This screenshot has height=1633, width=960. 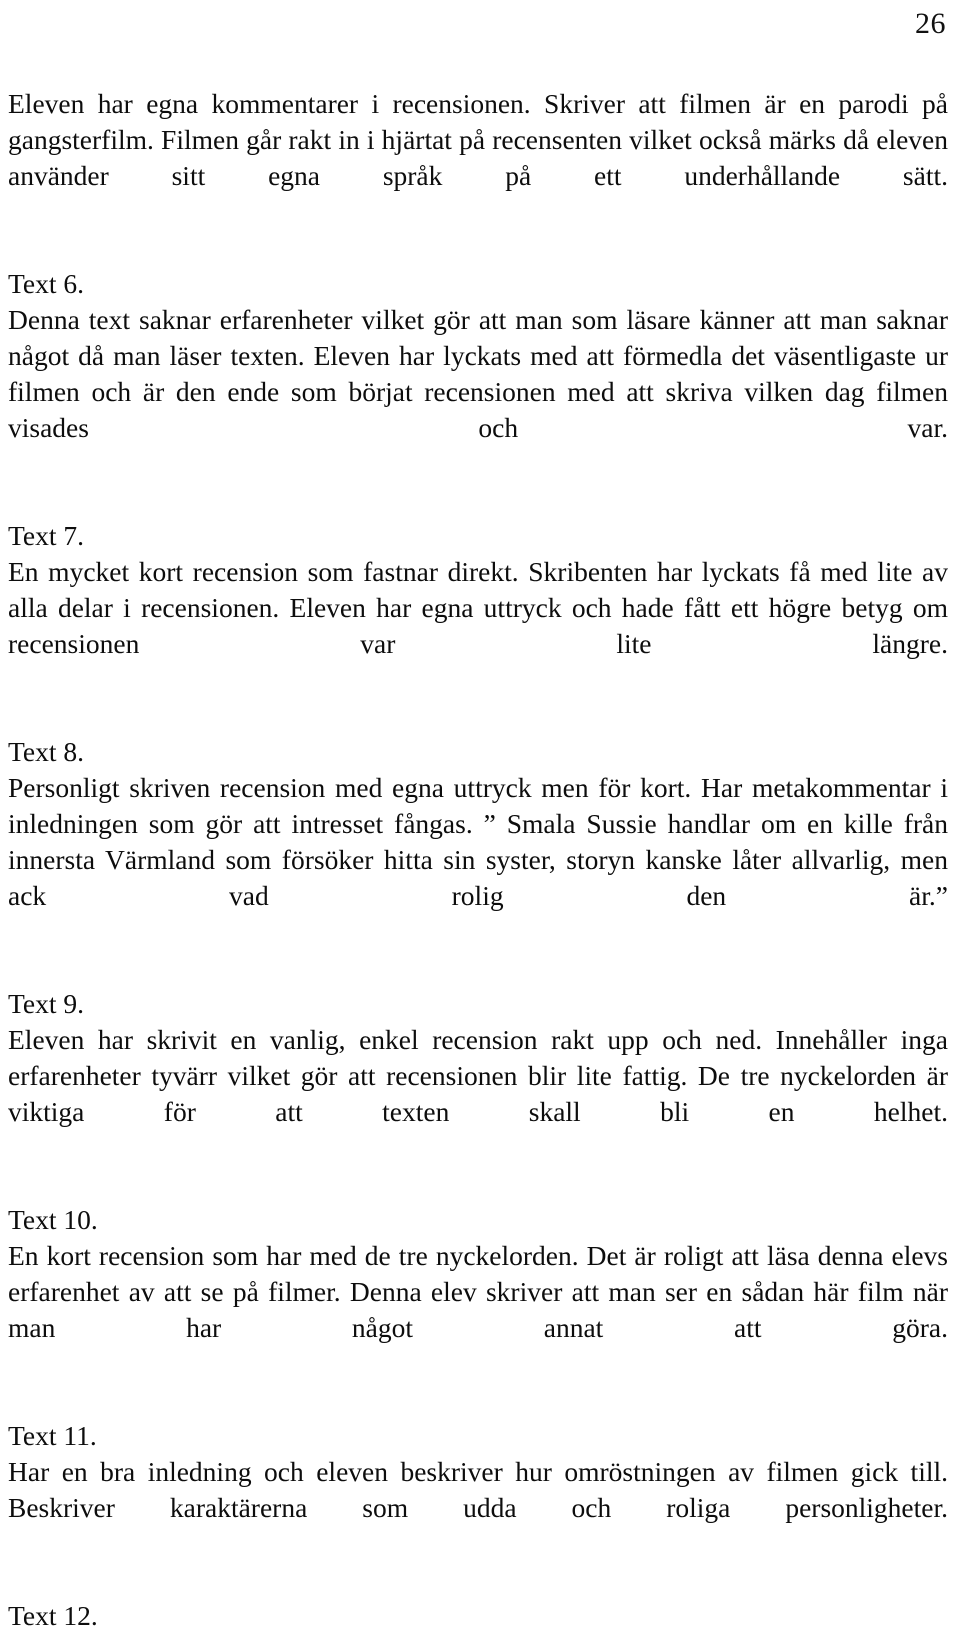 What do you see at coordinates (53, 1615) in the screenshot?
I see `section-heading-text-12: Text 12.` at bounding box center [53, 1615].